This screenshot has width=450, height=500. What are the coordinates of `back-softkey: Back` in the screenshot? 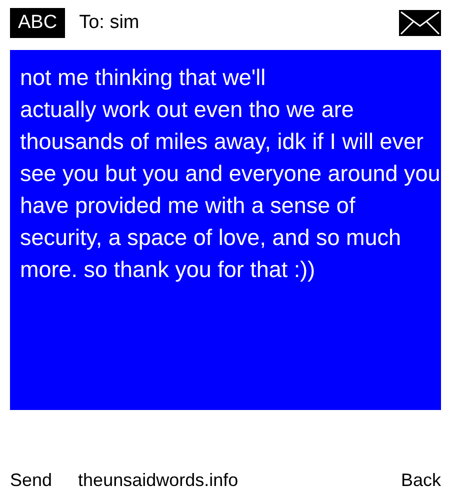 It's located at (420, 480).